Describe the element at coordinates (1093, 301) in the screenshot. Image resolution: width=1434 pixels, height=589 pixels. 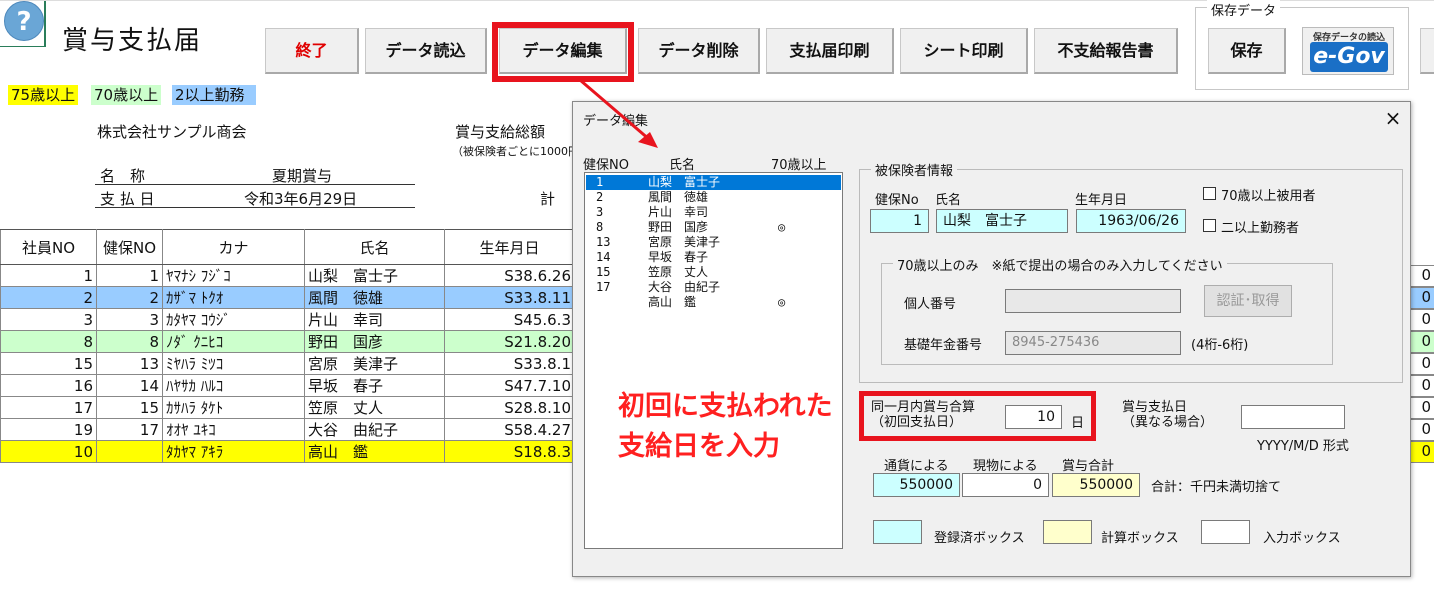
I see `my-number-field` at that location.